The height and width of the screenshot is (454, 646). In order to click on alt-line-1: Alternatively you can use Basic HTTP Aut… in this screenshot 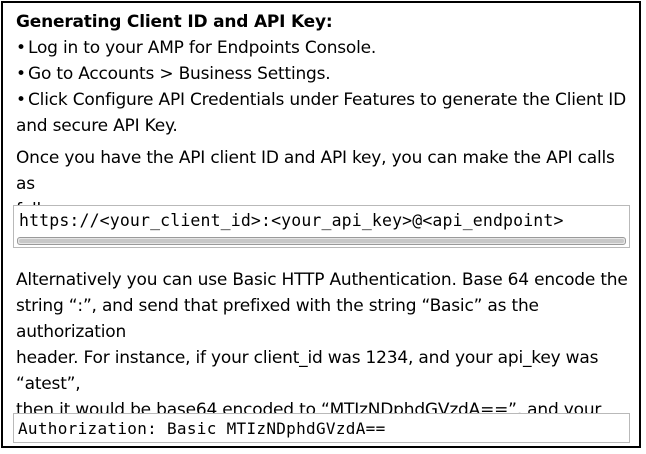, I will do `click(322, 280)`.